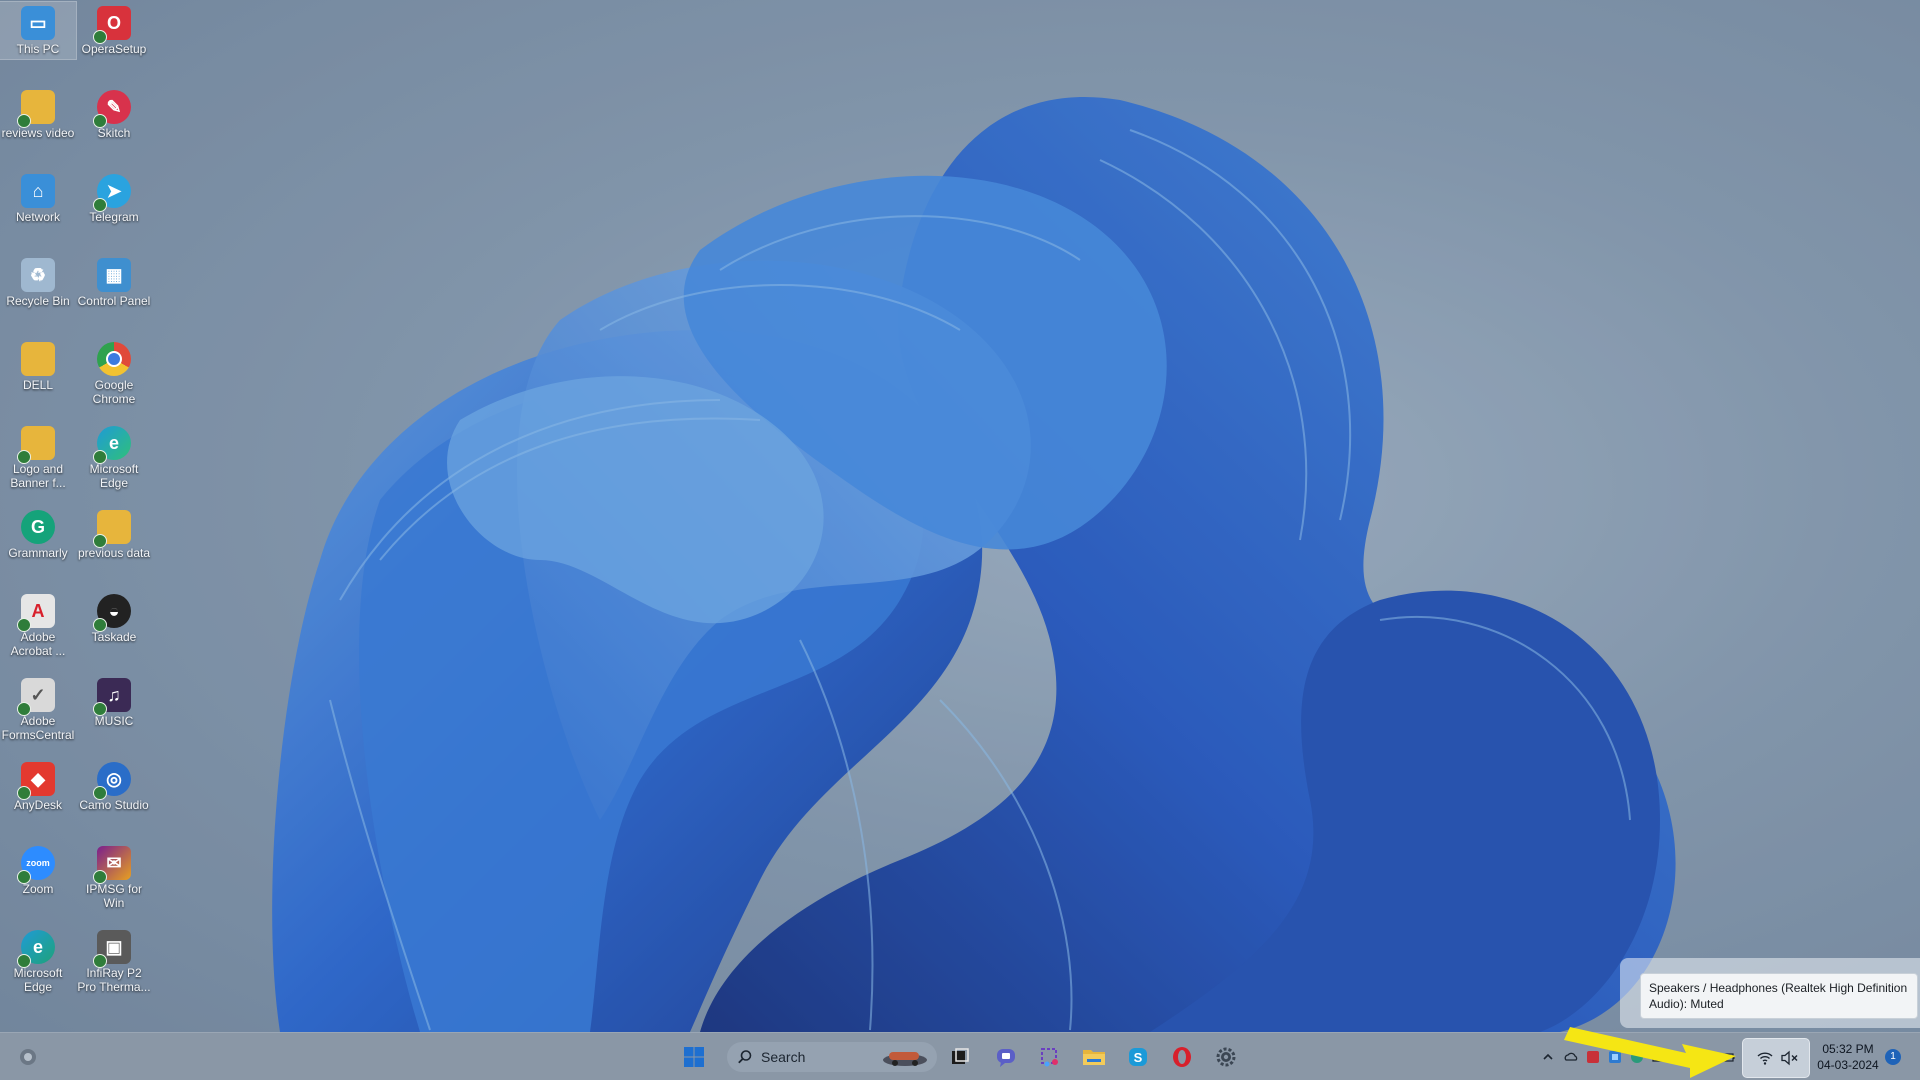  Describe the element at coordinates (1893, 1057) in the screenshot. I see `notification-badge: 1` at that location.